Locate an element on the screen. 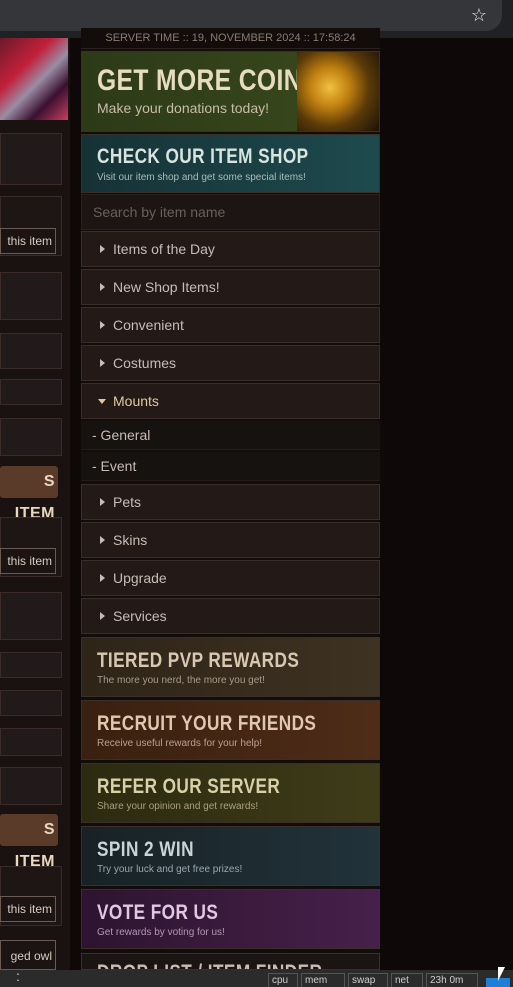  bookmark-star-icon: ☆ is located at coordinates (479, 15).